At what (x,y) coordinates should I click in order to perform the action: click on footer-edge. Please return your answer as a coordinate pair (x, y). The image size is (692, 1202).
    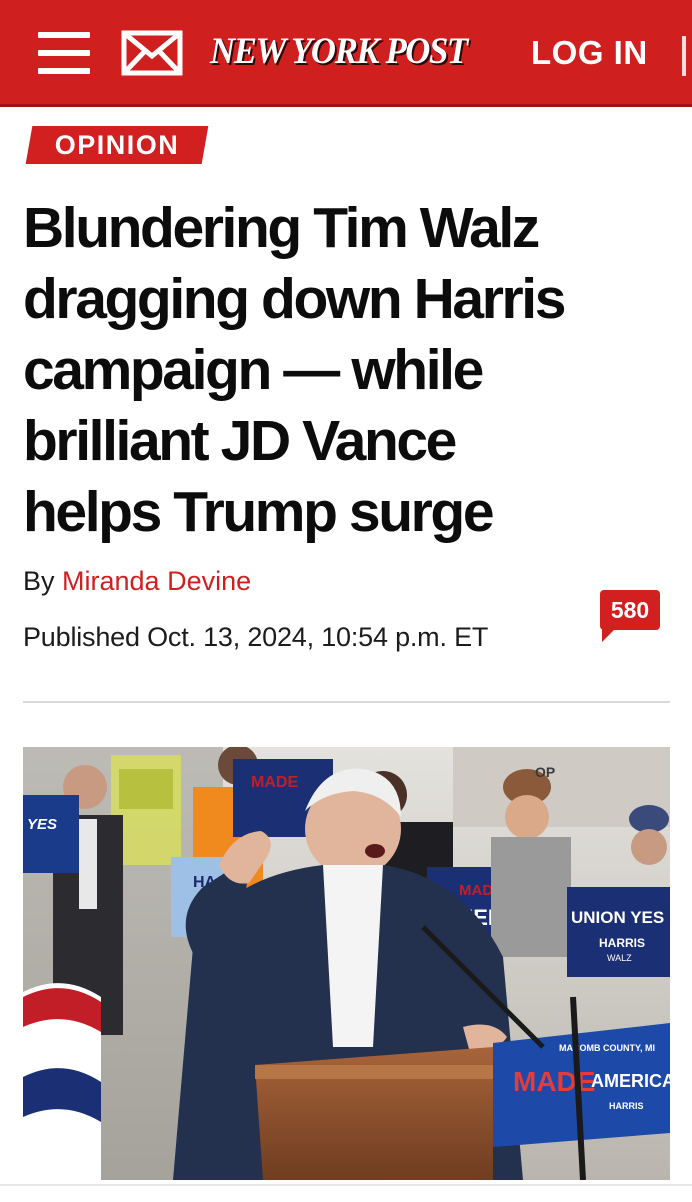
    Looking at the image, I should click on (346, 1193).